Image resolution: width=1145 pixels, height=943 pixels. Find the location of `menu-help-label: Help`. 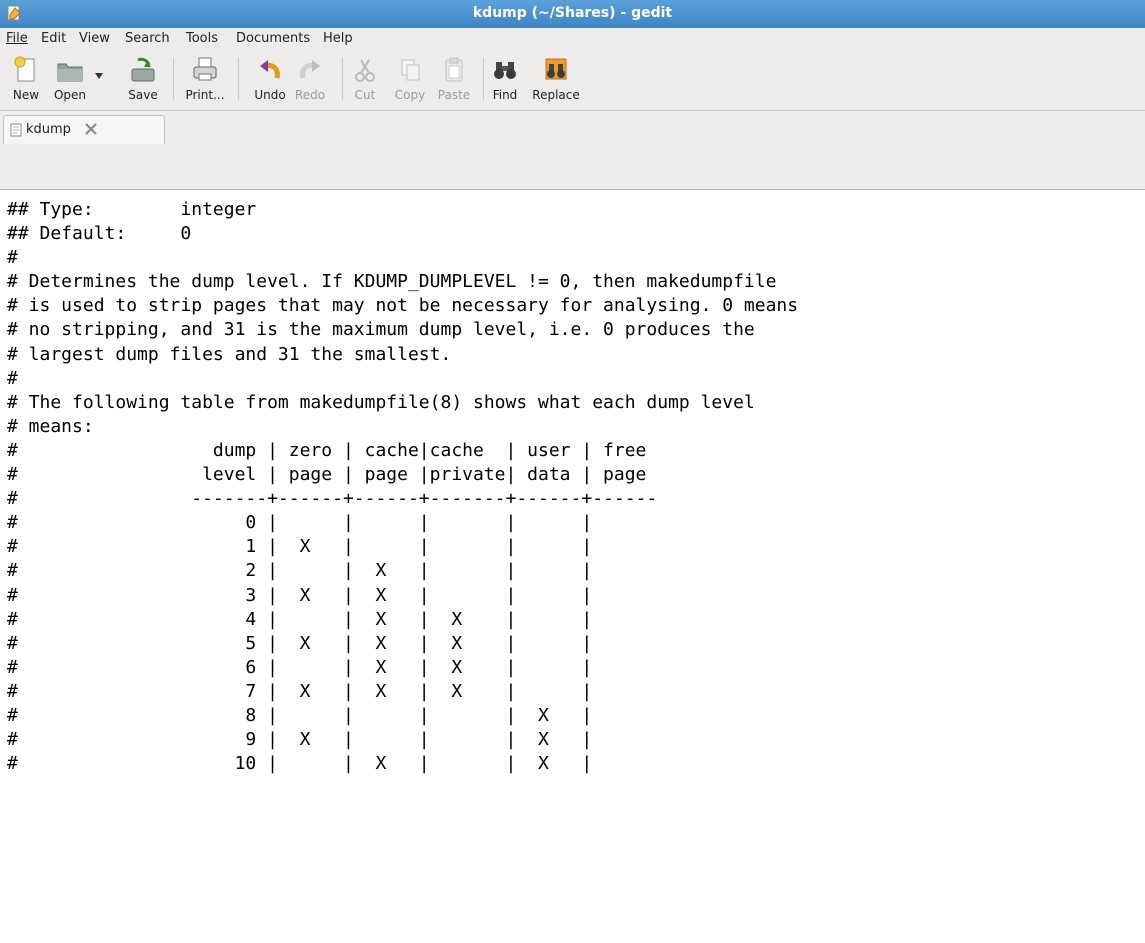

menu-help-label: Help is located at coordinates (338, 38).